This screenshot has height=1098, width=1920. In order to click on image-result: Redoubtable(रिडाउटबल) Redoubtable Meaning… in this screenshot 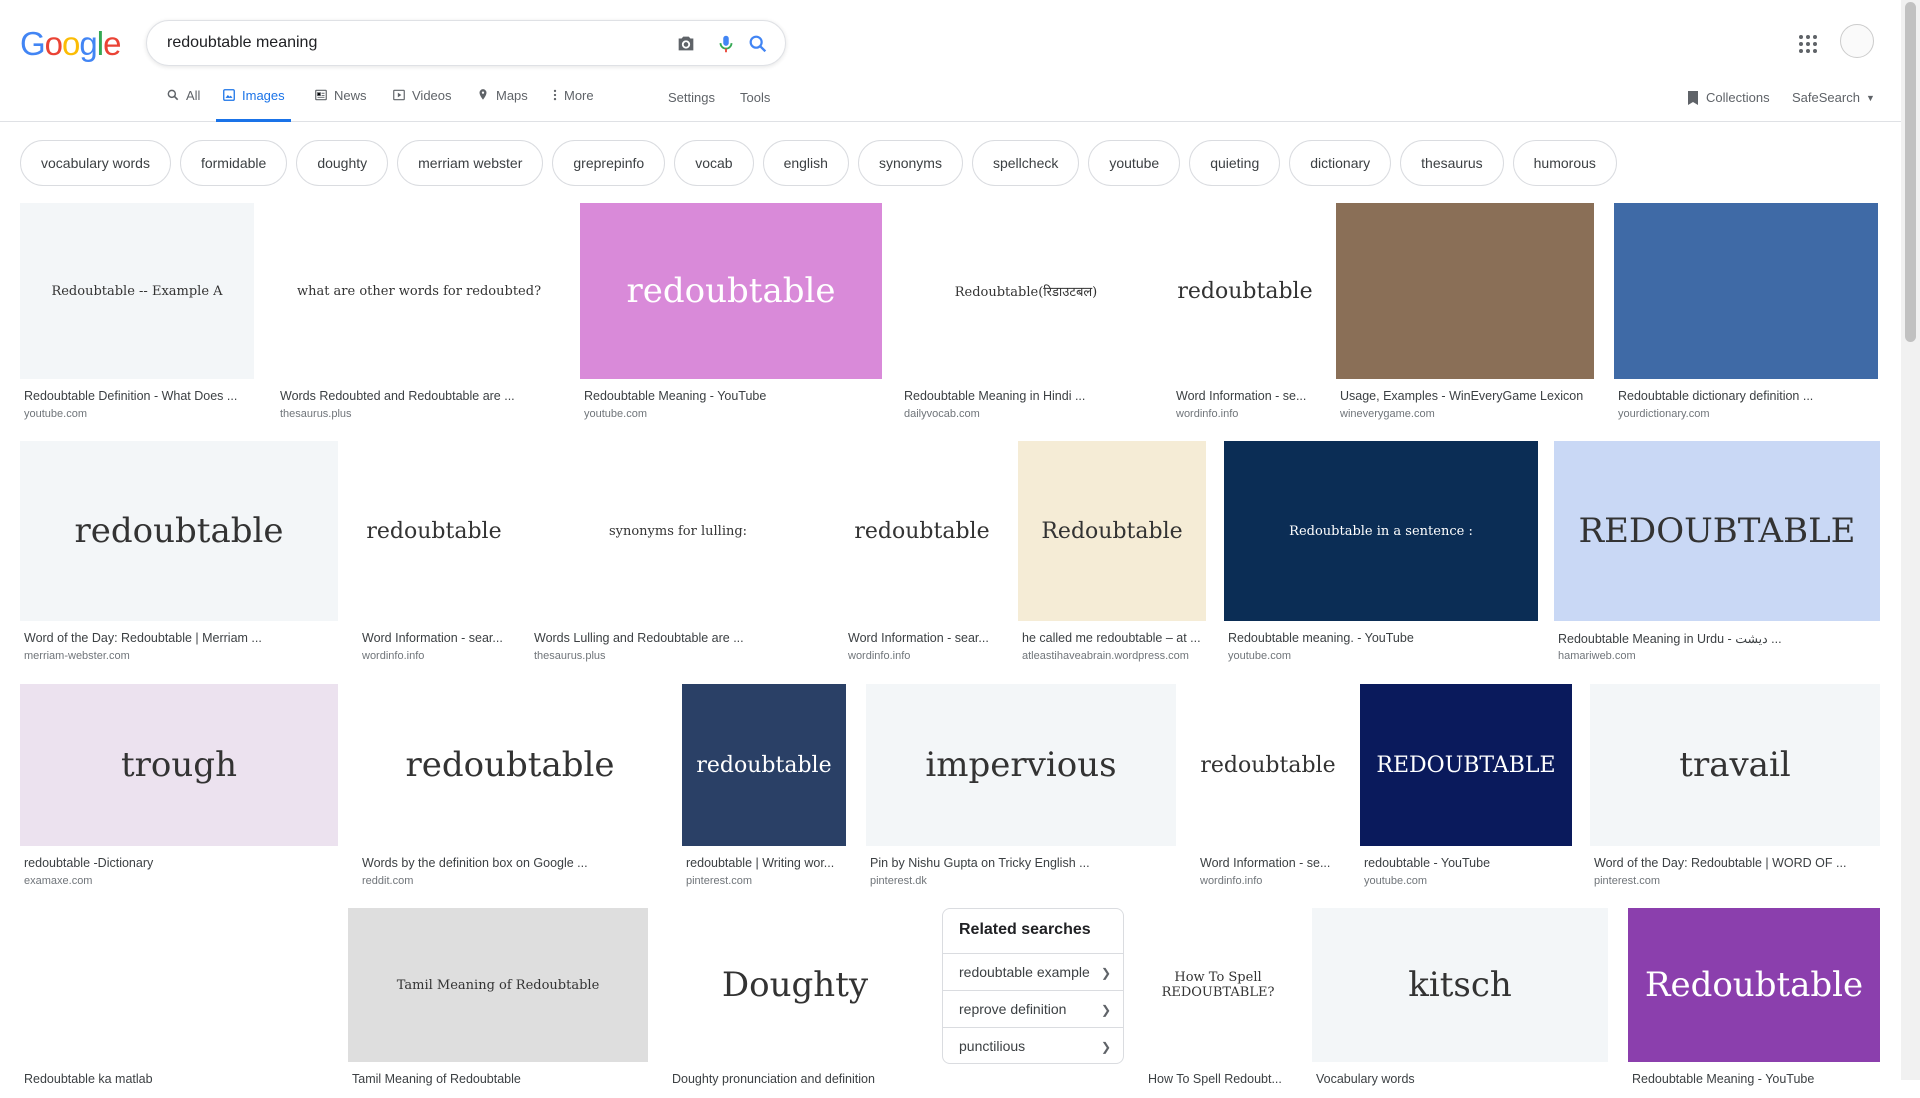, I will do `click(1026, 311)`.